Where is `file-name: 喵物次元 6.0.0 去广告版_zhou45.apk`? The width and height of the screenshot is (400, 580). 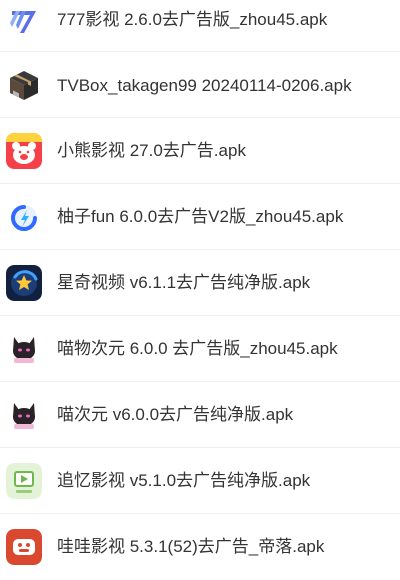 file-name: 喵物次元 6.0.0 去广告版_zhou45.apk is located at coordinates (197, 348).